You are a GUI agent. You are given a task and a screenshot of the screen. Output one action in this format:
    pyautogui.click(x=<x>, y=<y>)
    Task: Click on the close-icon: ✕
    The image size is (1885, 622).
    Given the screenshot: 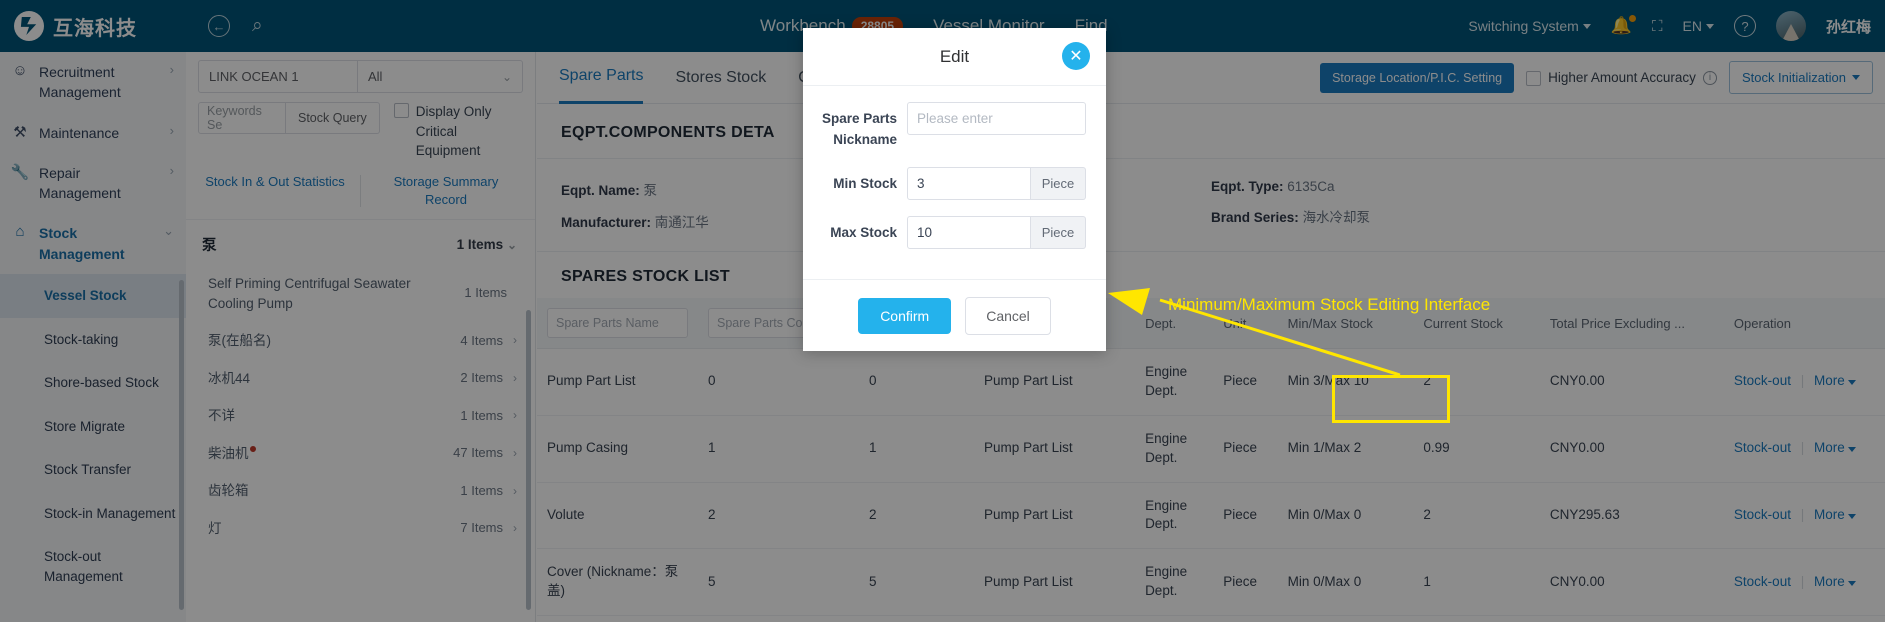 What is the action you would take?
    pyautogui.click(x=1076, y=56)
    